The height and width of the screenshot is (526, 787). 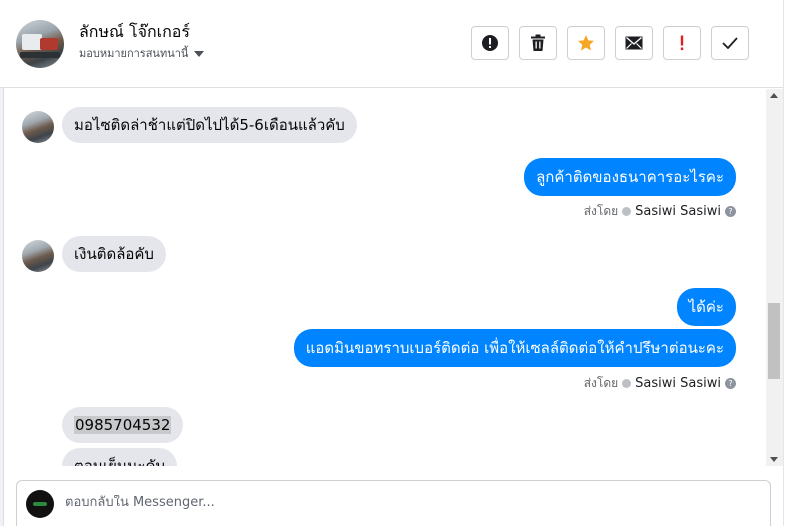 What do you see at coordinates (120, 457) in the screenshot?
I see `incoming-message: ตอนเย็นนะคับ` at bounding box center [120, 457].